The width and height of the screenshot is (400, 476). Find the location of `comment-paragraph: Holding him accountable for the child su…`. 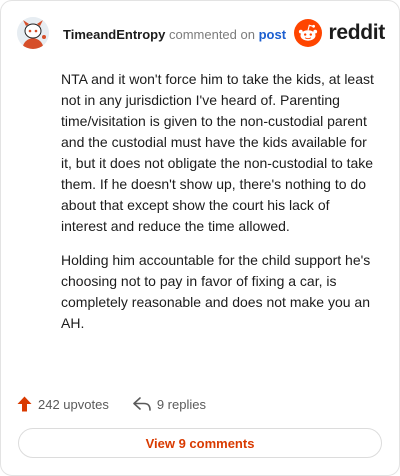

comment-paragraph: Holding him accountable for the child su… is located at coordinates (216, 291).